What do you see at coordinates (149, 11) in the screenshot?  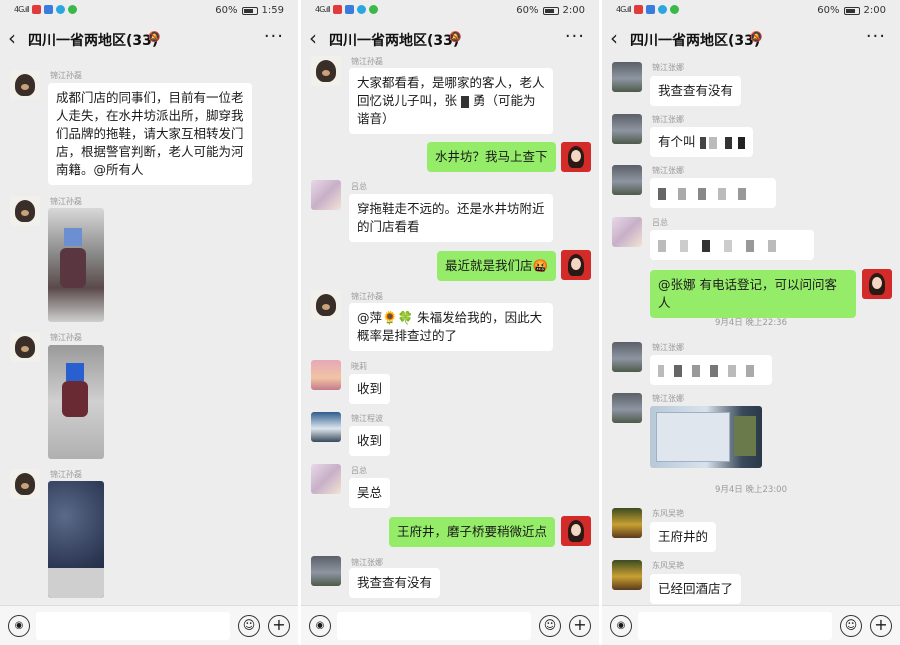 I see `status-bar: 4G.ıll 60% 1:59` at bounding box center [149, 11].